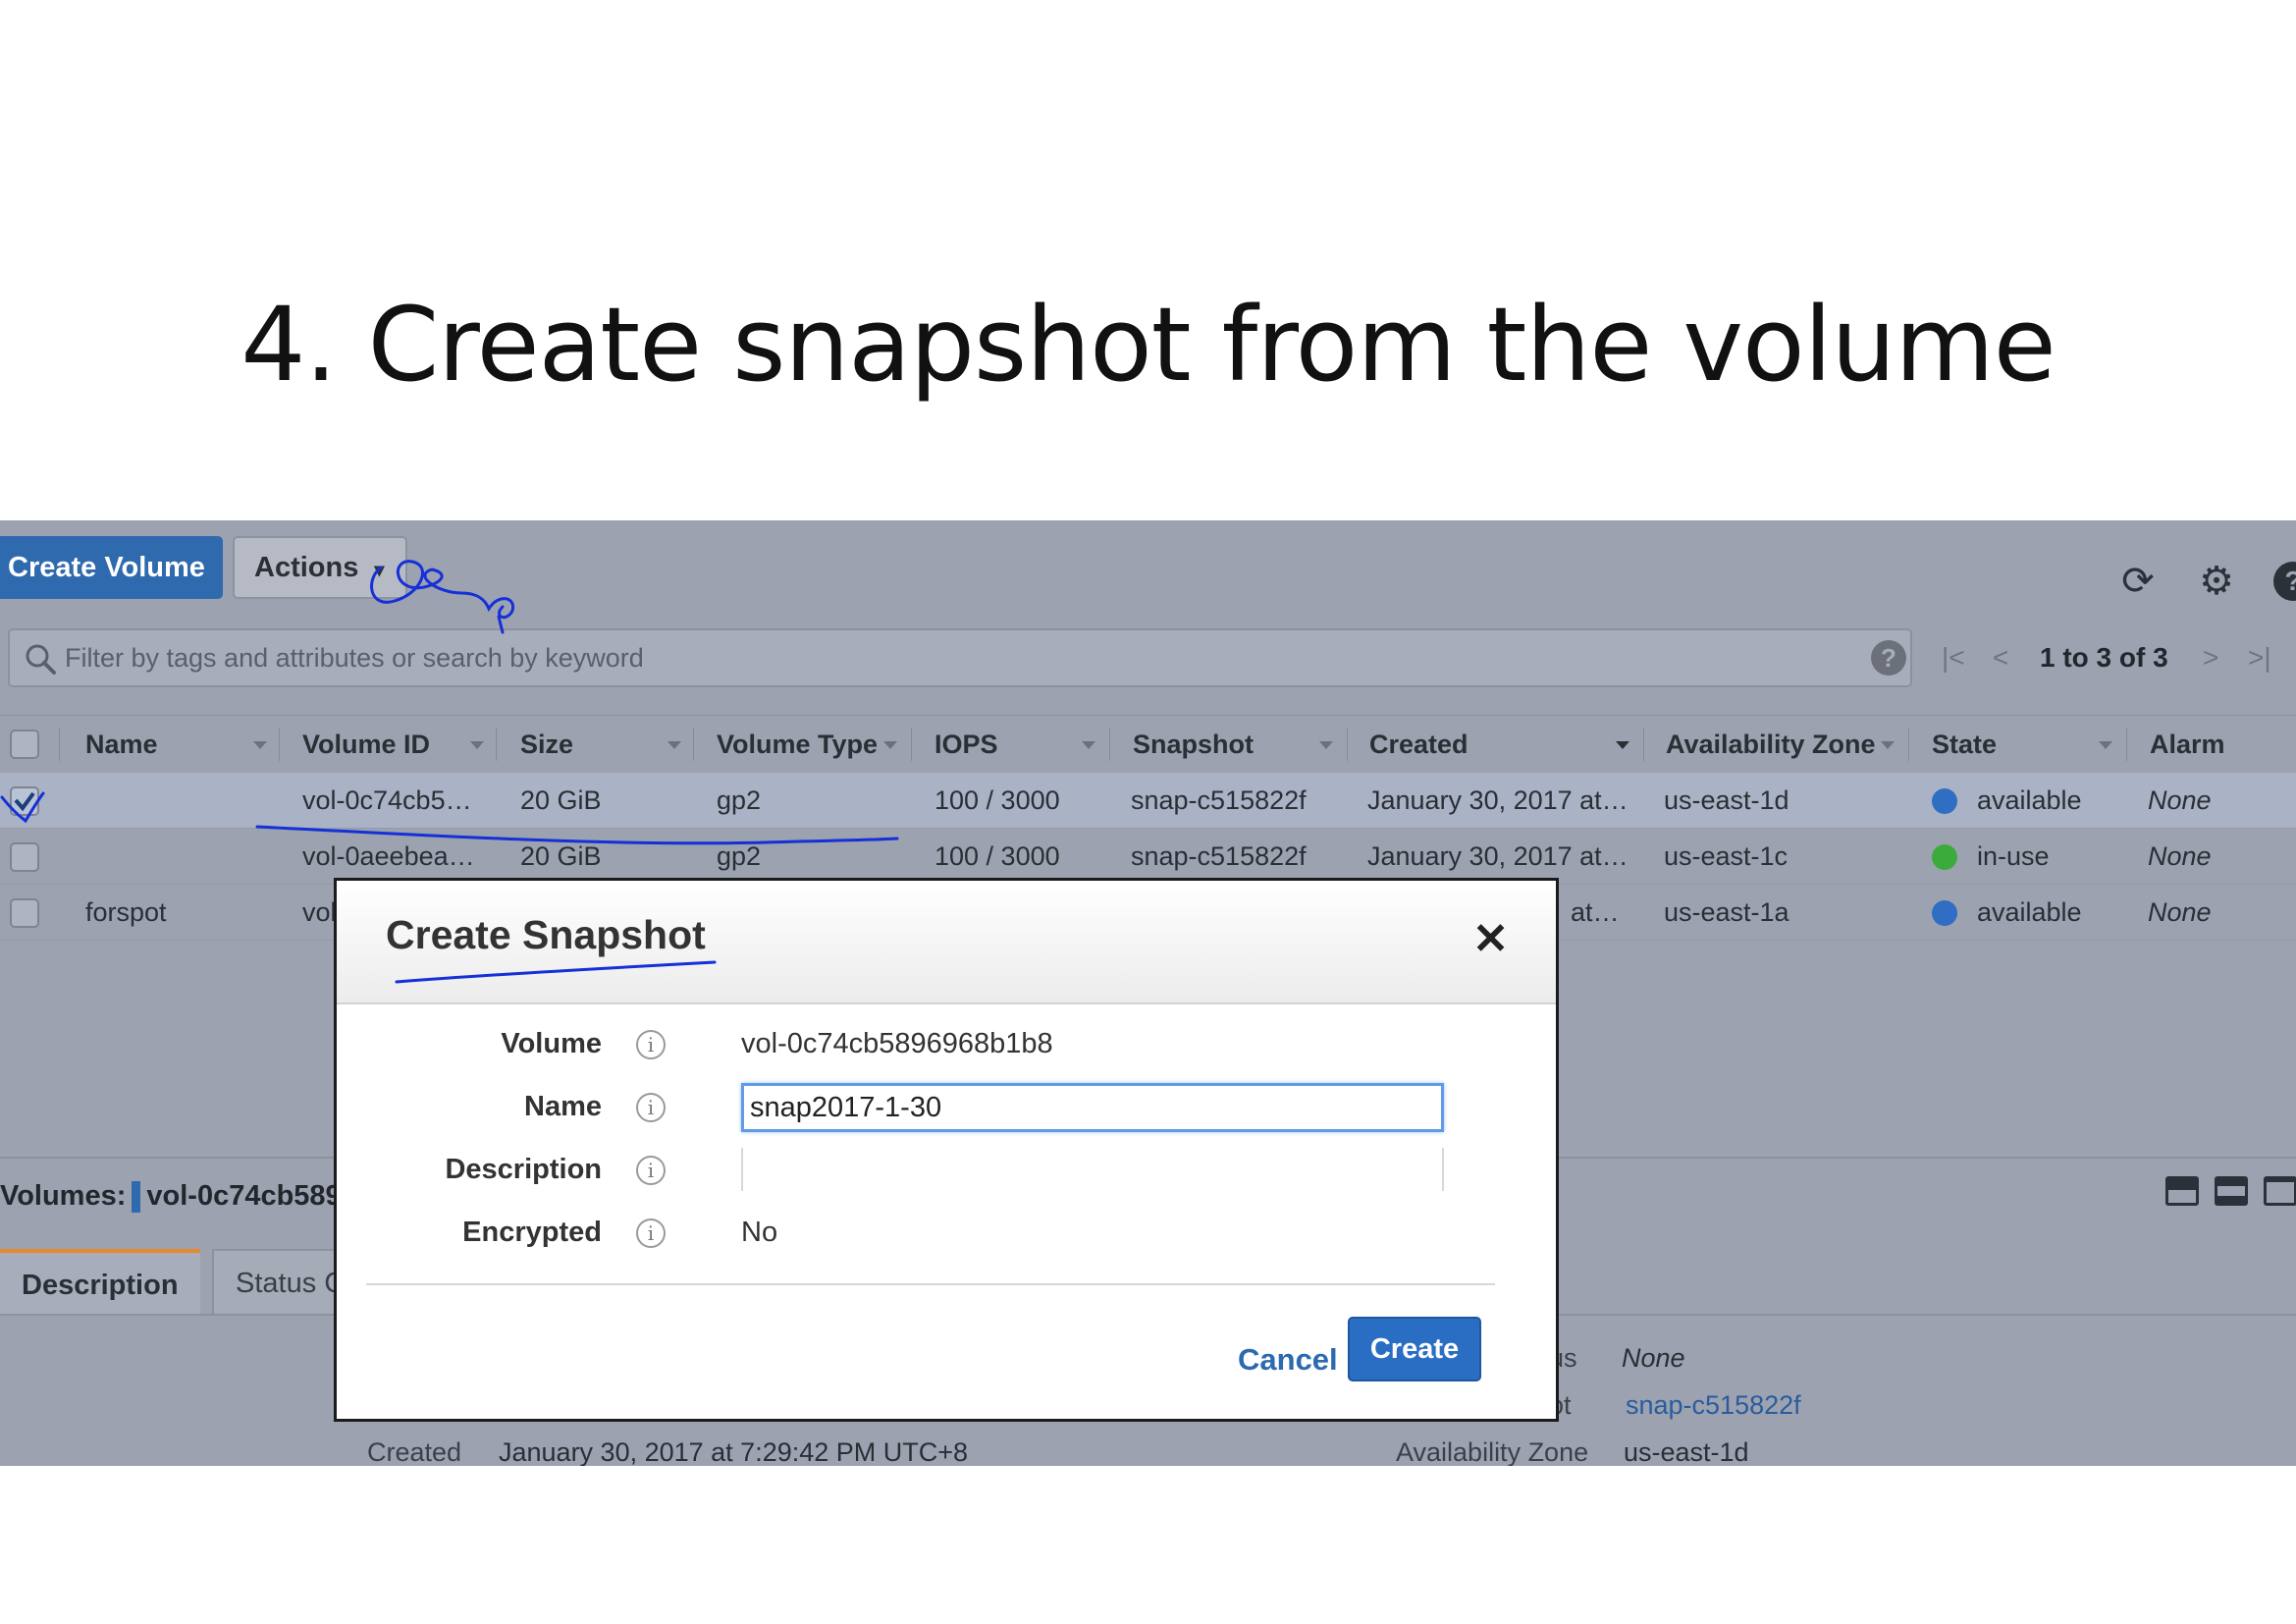 Image resolution: width=2296 pixels, height=1624 pixels. Describe the element at coordinates (2223, 766) in the screenshot. I see `column-header-alarm-status: Alarm Statu` at that location.